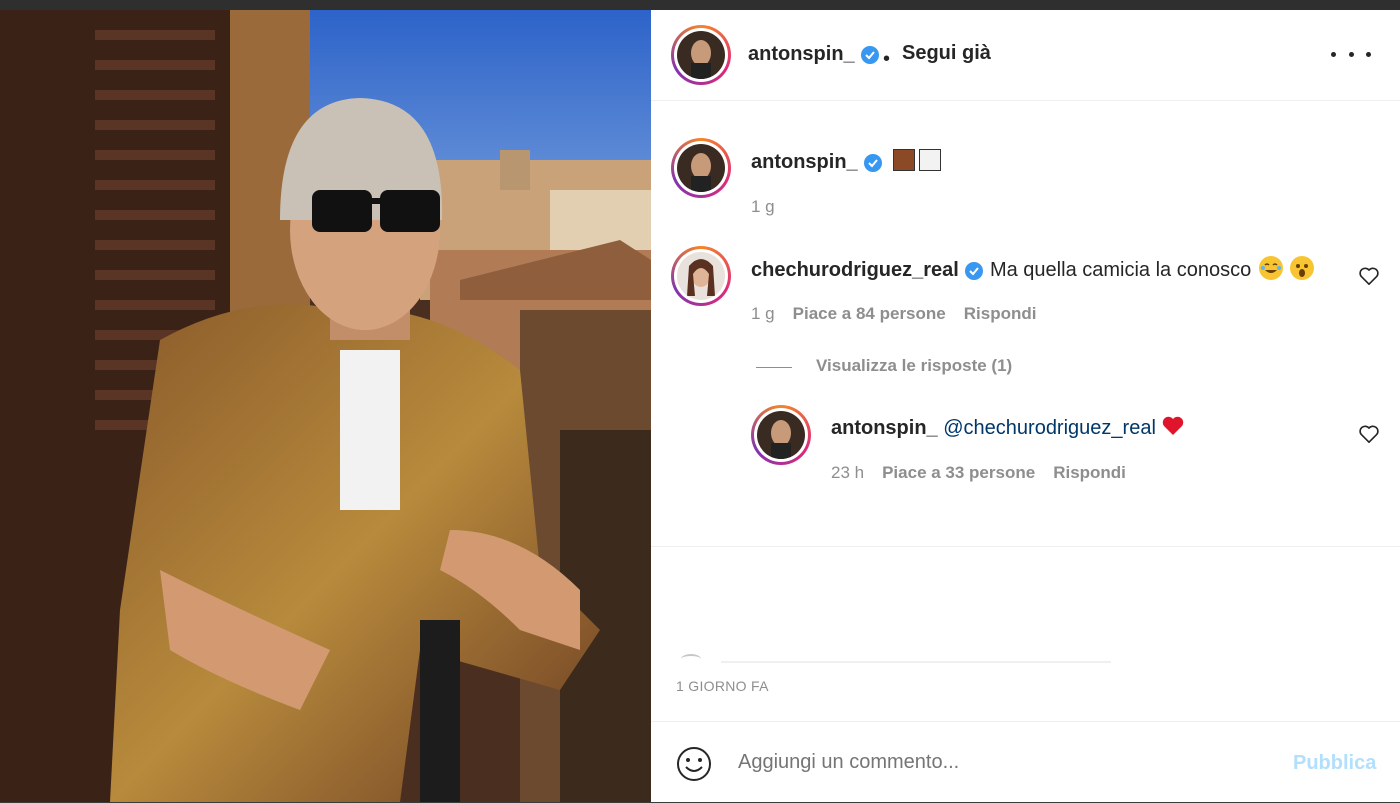 The height and width of the screenshot is (803, 1400). I want to click on view-replies-button: Visualizza le risposte (1), so click(914, 366).